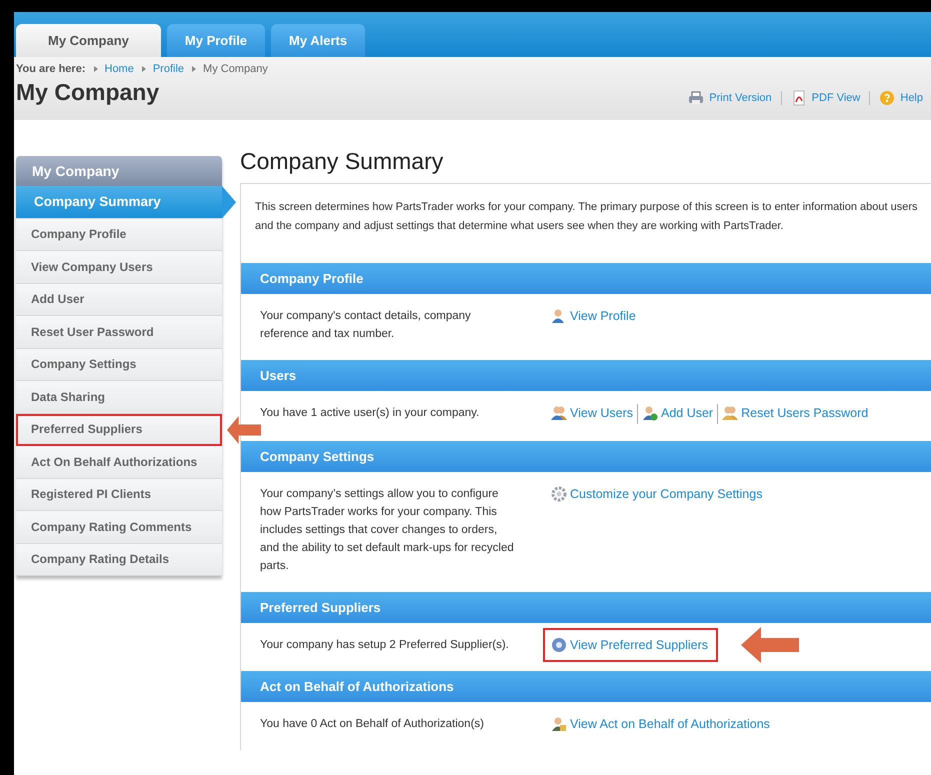 The width and height of the screenshot is (931, 775). Describe the element at coordinates (372, 724) in the screenshot. I see `section-description: You have 0 Act on Behalf of Authorization(s)` at that location.